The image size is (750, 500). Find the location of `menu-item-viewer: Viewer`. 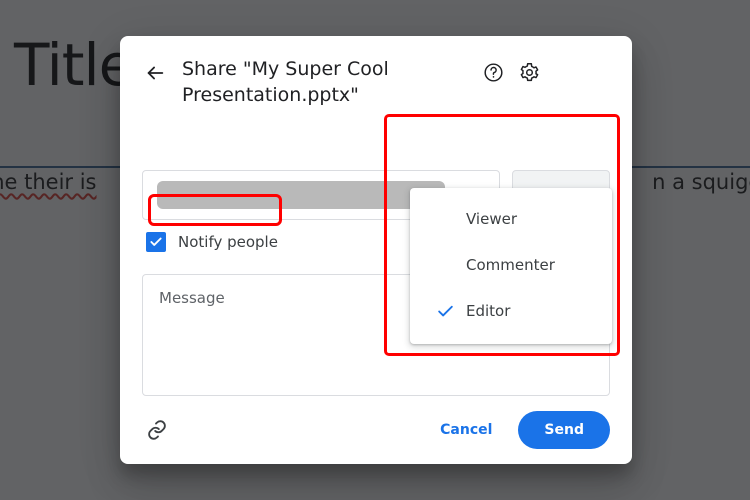

menu-item-viewer: Viewer is located at coordinates (511, 219).